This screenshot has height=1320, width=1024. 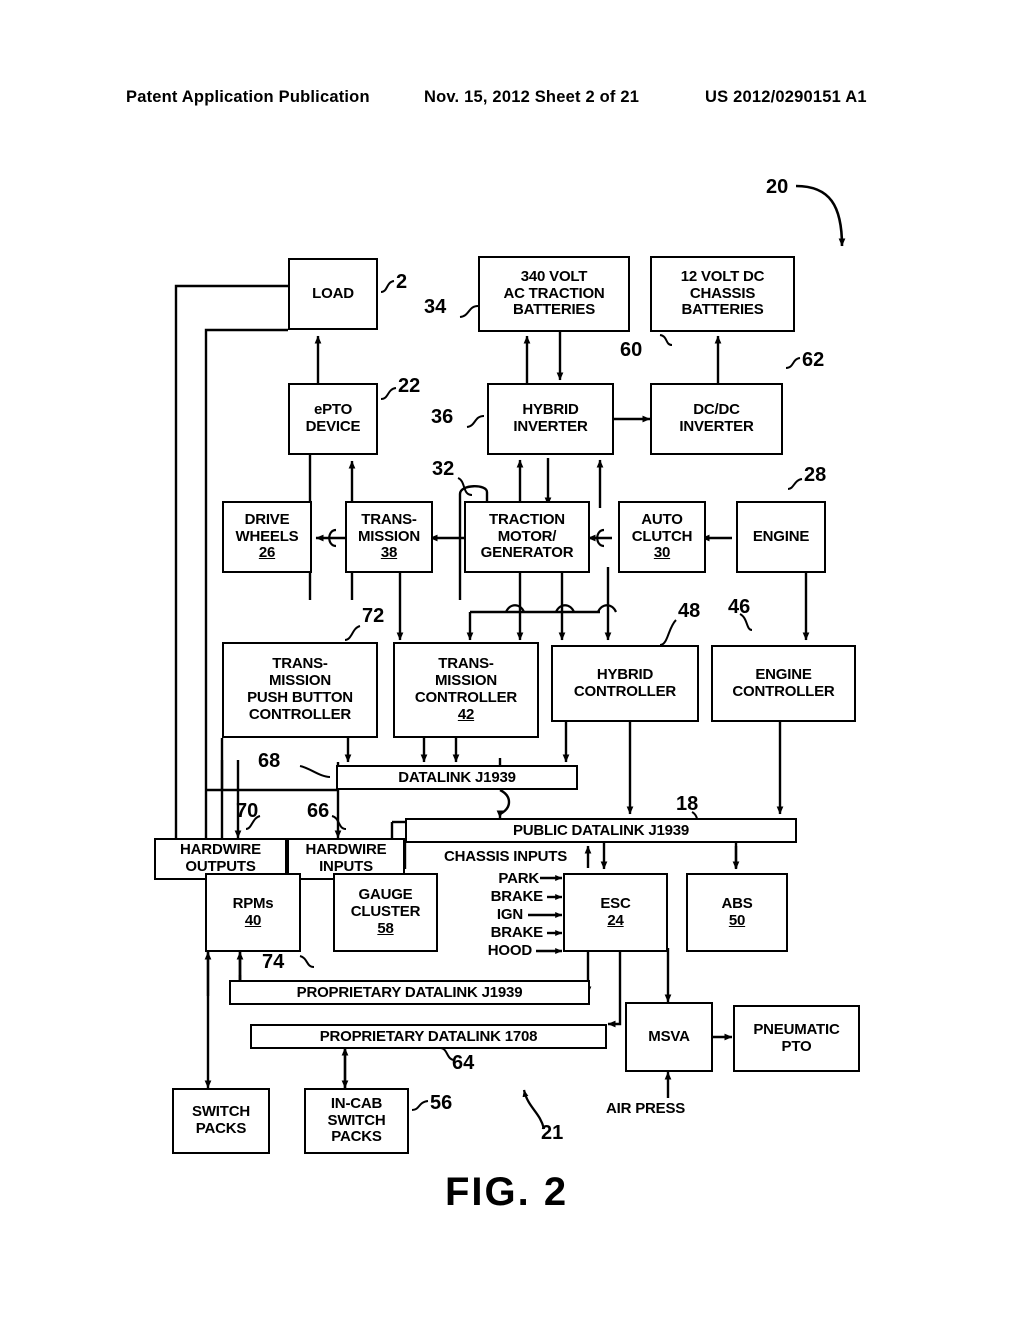 I want to click on box-ac-batteries-line-1: AC TRACTION, so click(x=554, y=293).